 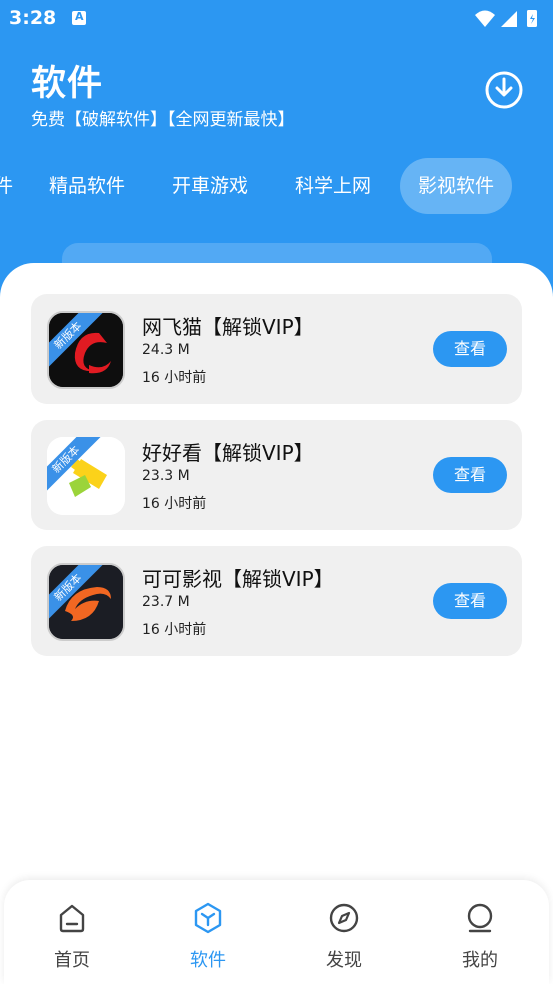 What do you see at coordinates (6, 186) in the screenshot?
I see `tab-partial: 件` at bounding box center [6, 186].